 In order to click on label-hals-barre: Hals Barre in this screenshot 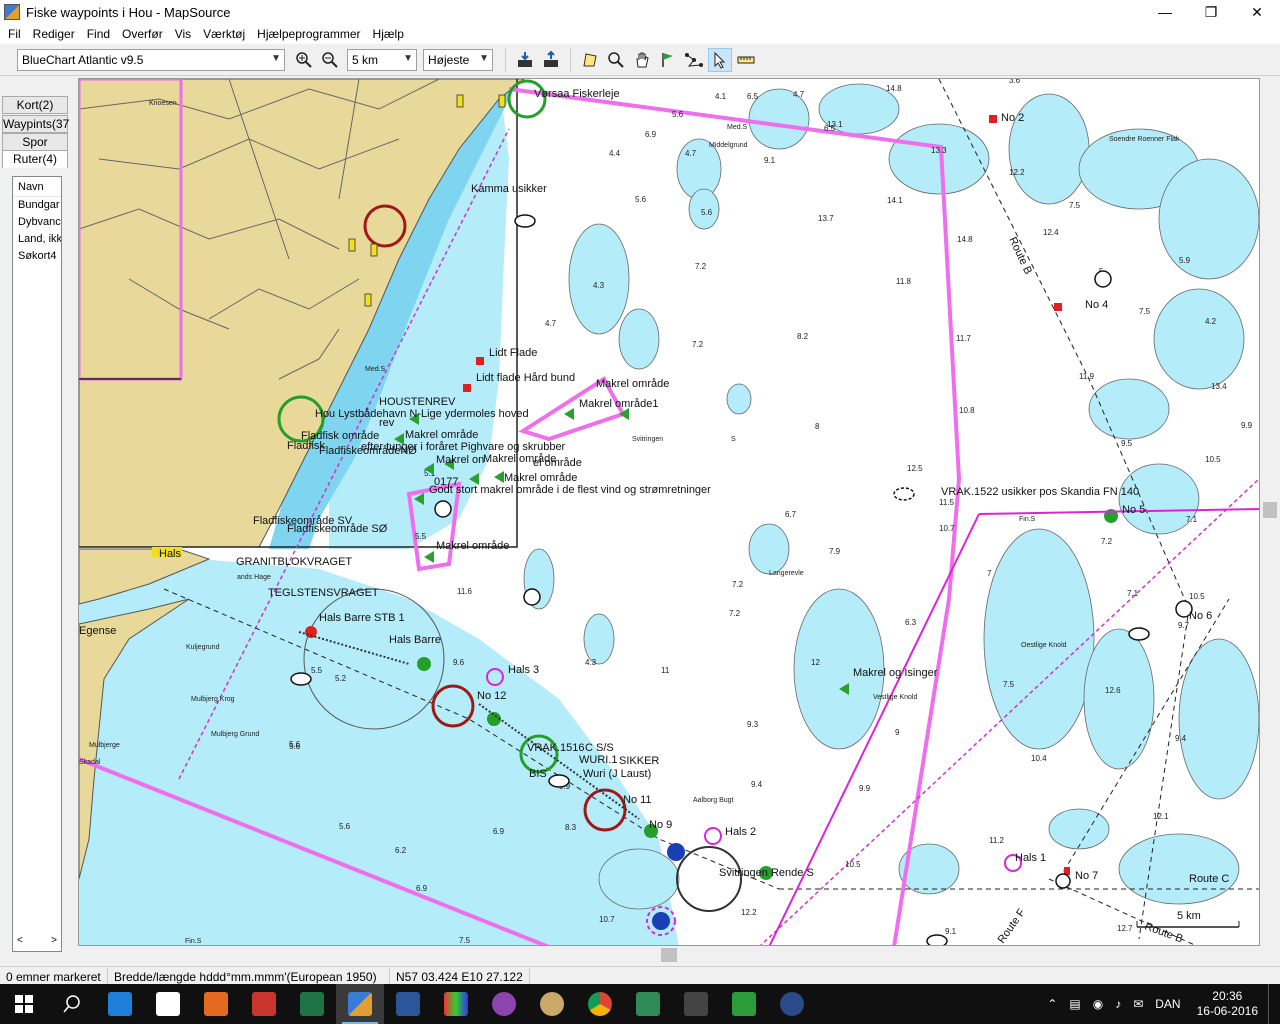, I will do `click(415, 640)`.